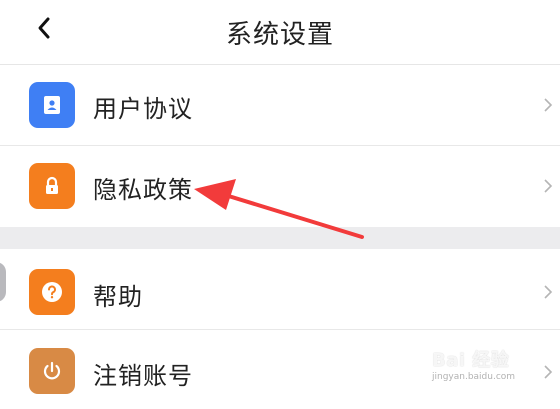  I want to click on power-icon, so click(52, 371).